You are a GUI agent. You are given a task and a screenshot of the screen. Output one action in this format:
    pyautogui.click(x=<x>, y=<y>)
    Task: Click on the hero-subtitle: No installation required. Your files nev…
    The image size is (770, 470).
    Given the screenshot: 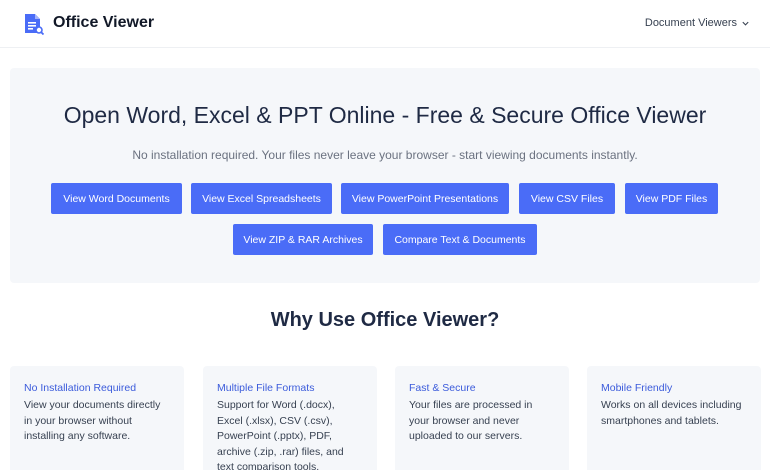 What is the action you would take?
    pyautogui.click(x=385, y=155)
    